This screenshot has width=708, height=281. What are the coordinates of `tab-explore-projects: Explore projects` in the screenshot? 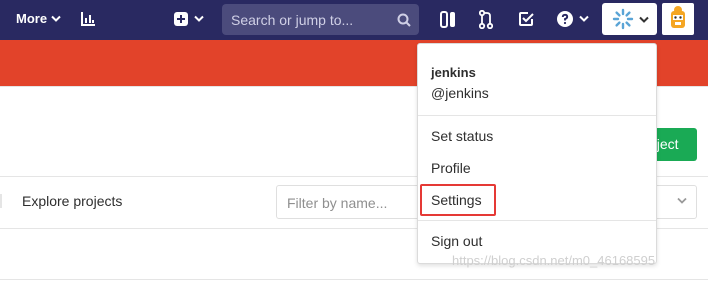 It's located at (72, 201).